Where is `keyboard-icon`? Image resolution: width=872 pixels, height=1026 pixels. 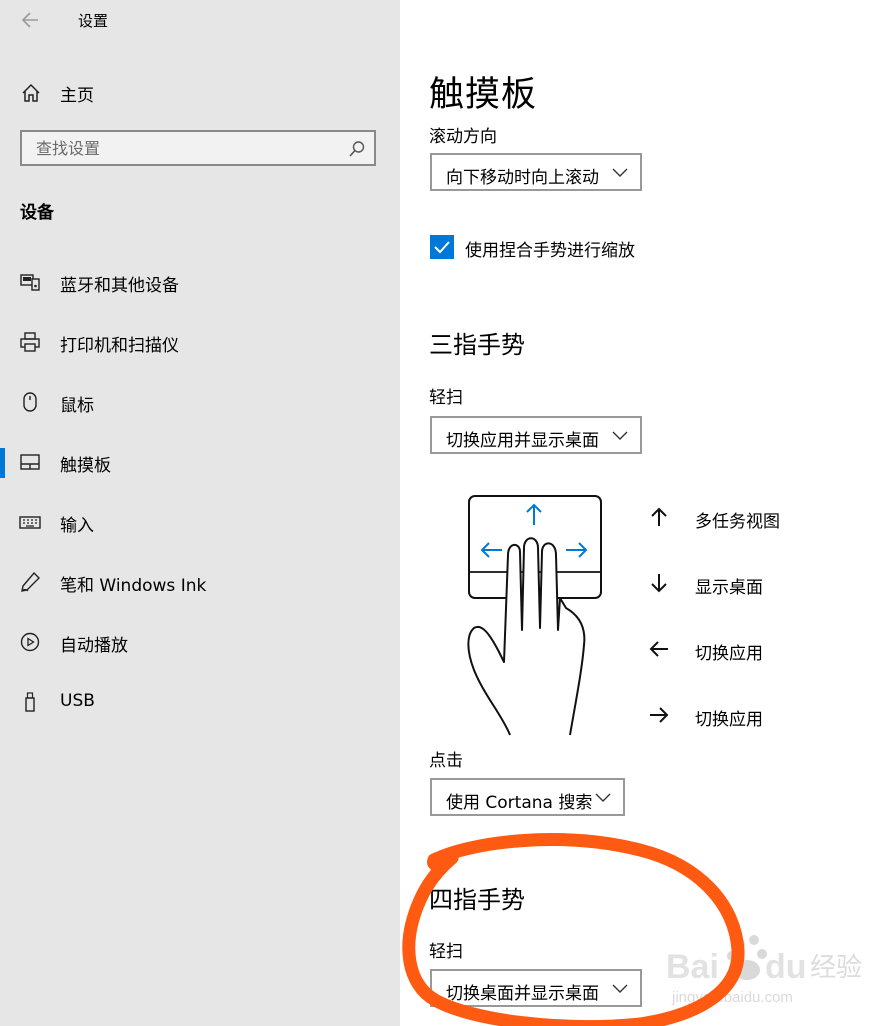 keyboard-icon is located at coordinates (30, 522).